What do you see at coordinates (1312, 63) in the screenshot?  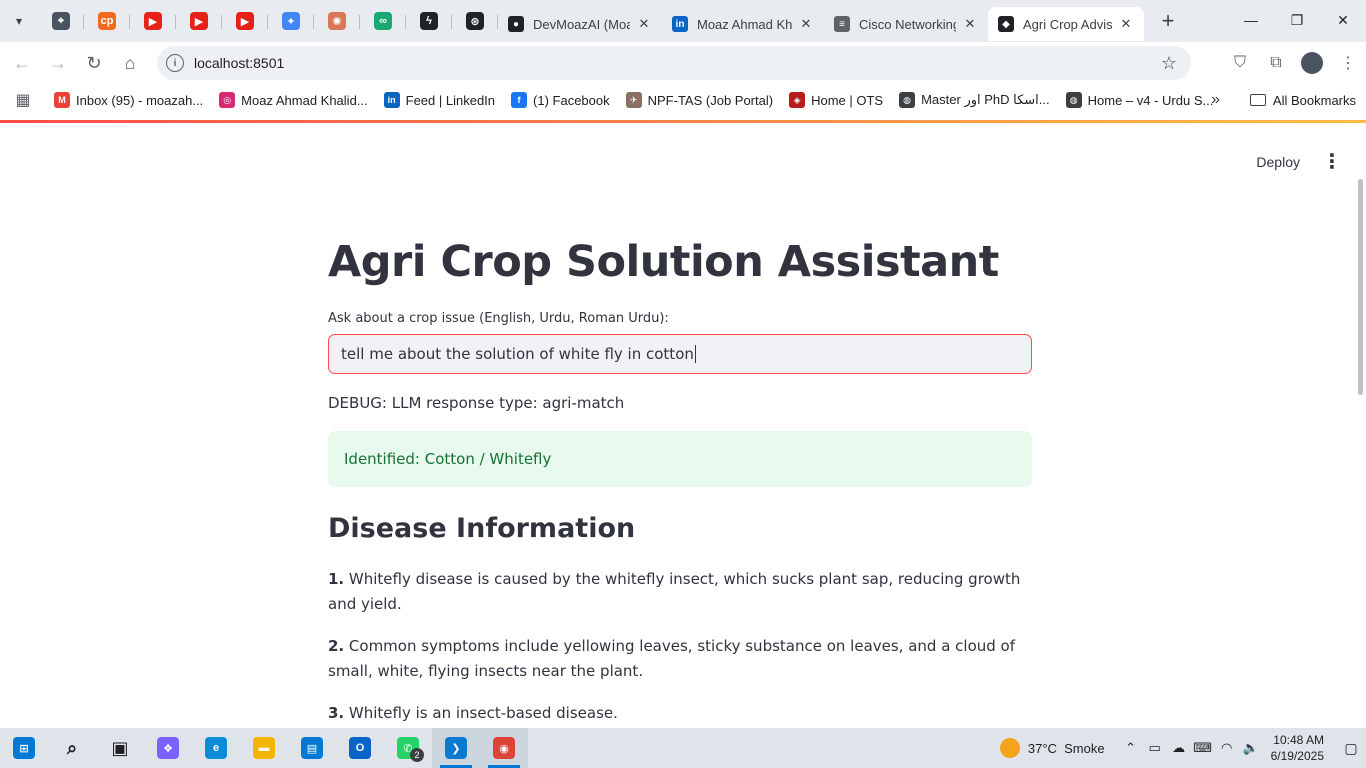 I see `profile-avatar` at bounding box center [1312, 63].